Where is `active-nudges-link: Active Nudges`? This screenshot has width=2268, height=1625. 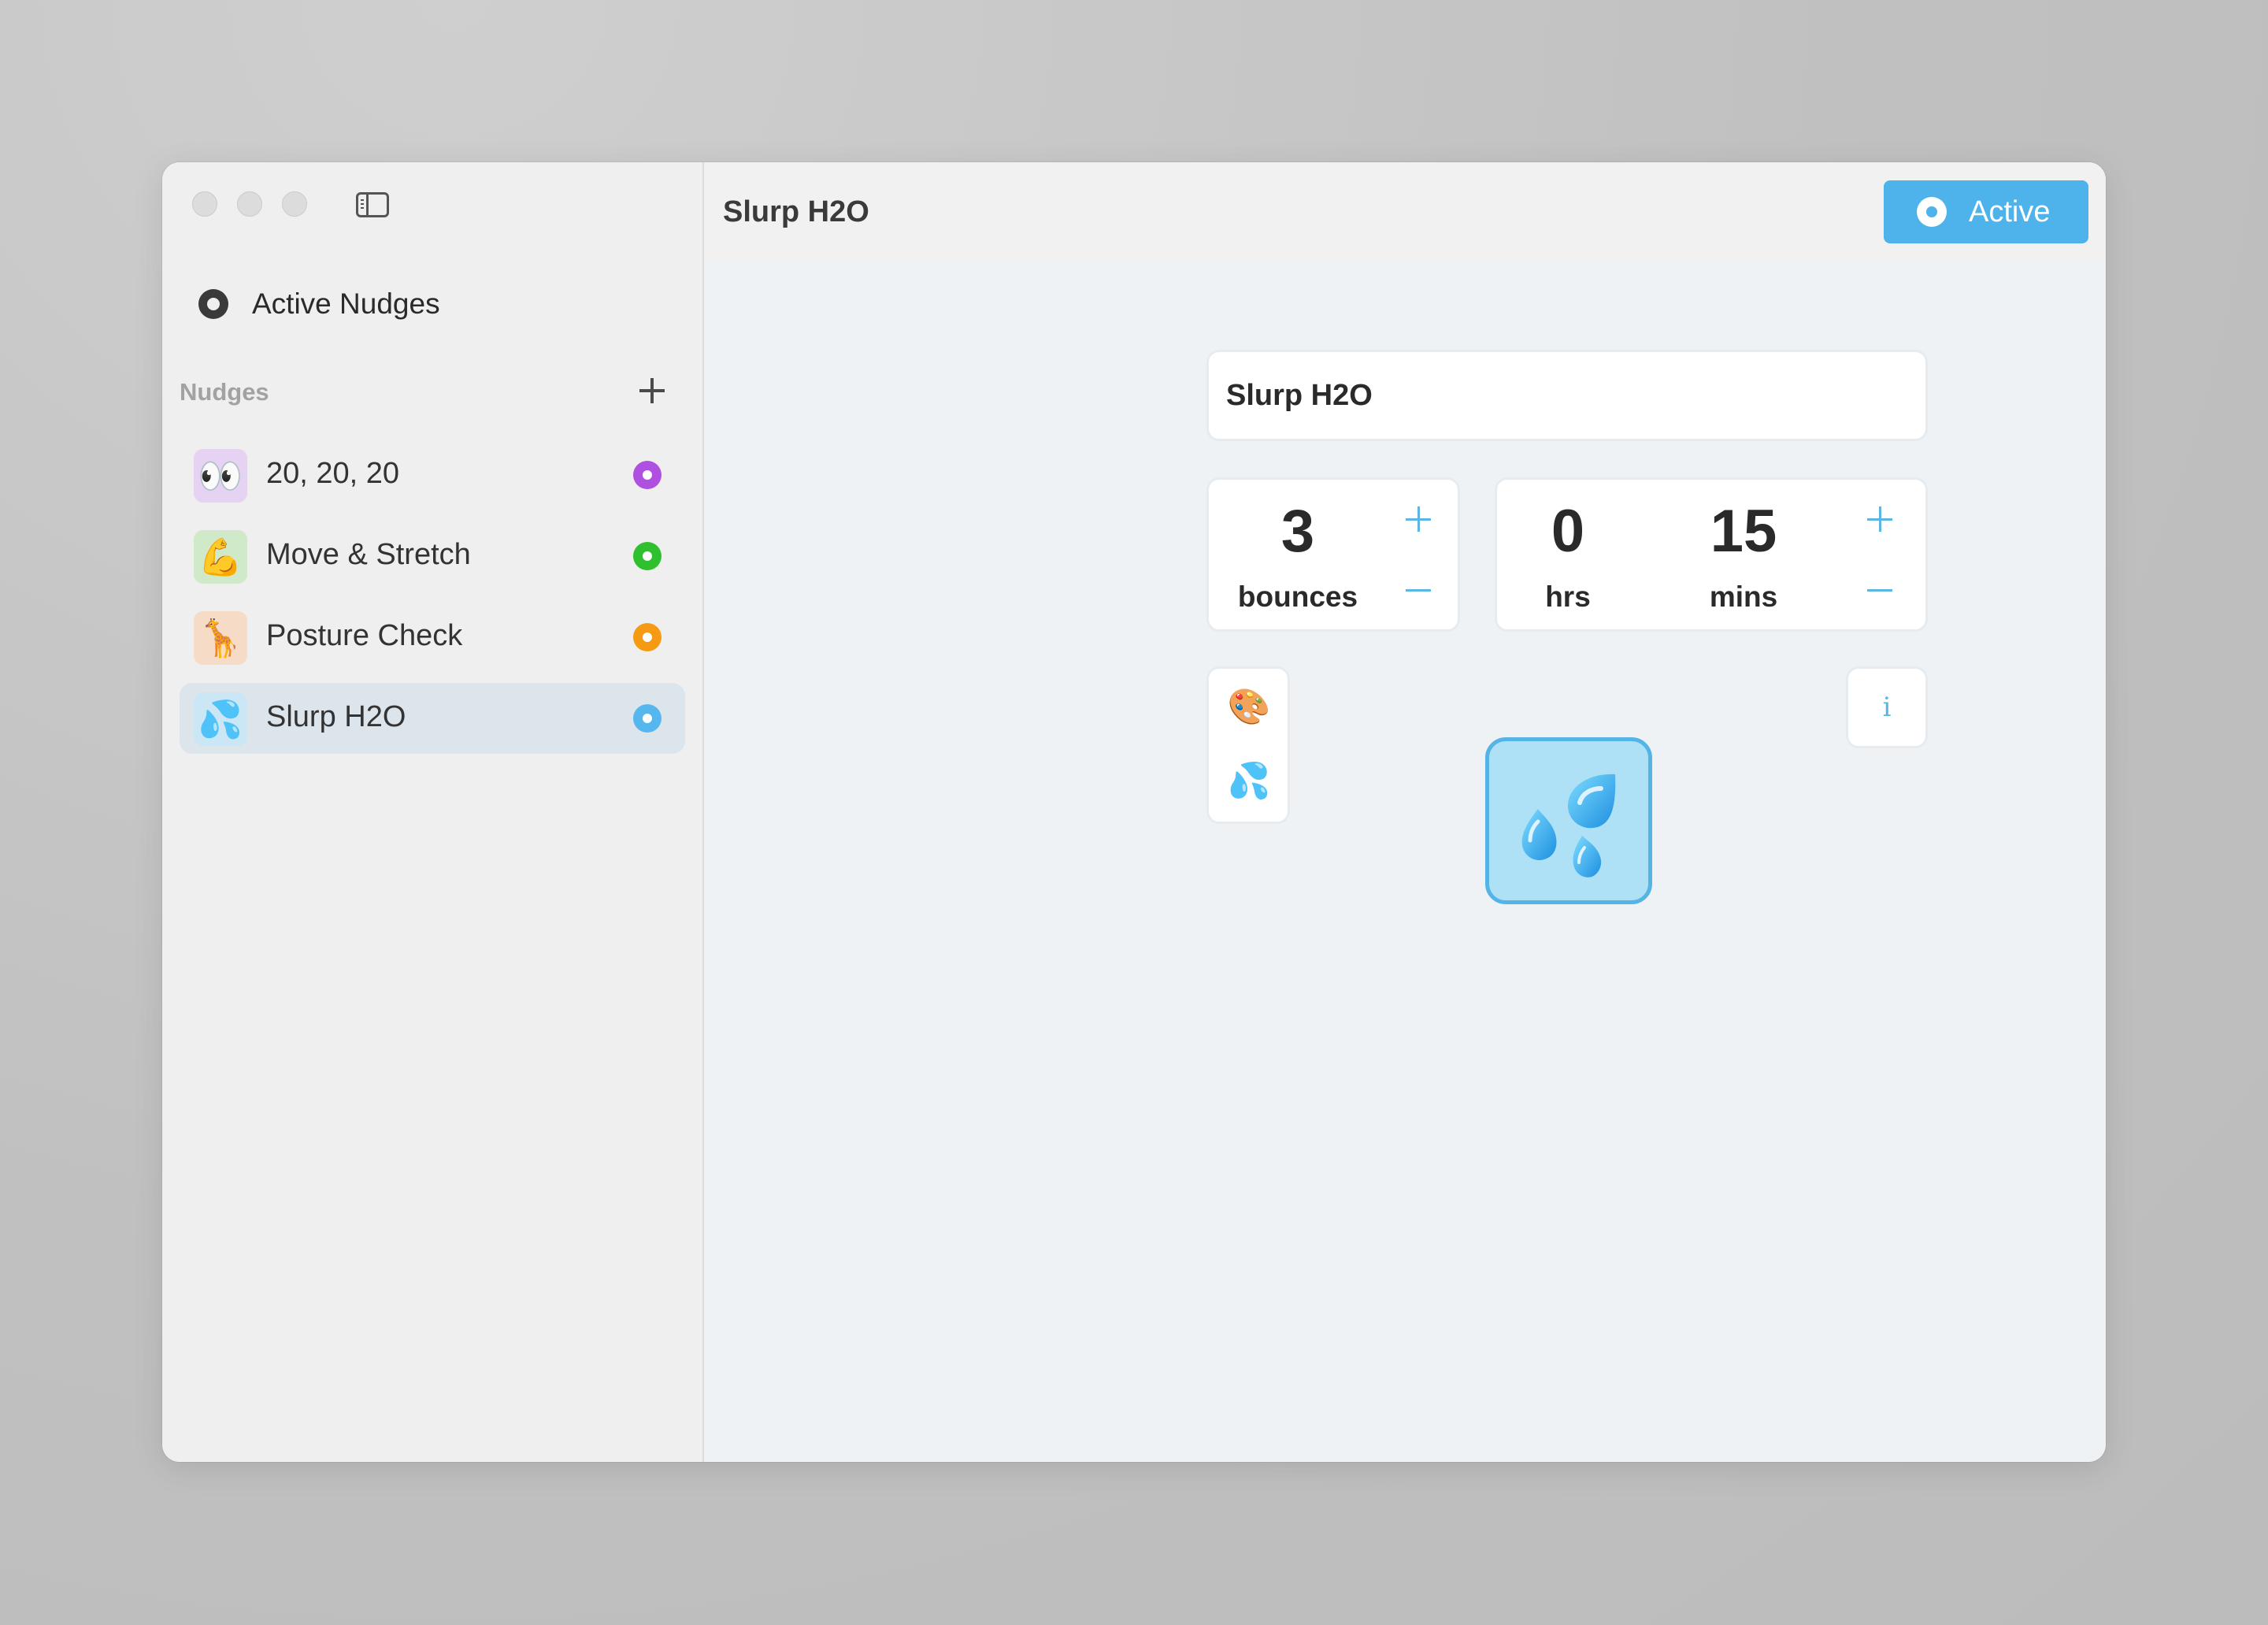
active-nudges-link: Active Nudges is located at coordinates (319, 304).